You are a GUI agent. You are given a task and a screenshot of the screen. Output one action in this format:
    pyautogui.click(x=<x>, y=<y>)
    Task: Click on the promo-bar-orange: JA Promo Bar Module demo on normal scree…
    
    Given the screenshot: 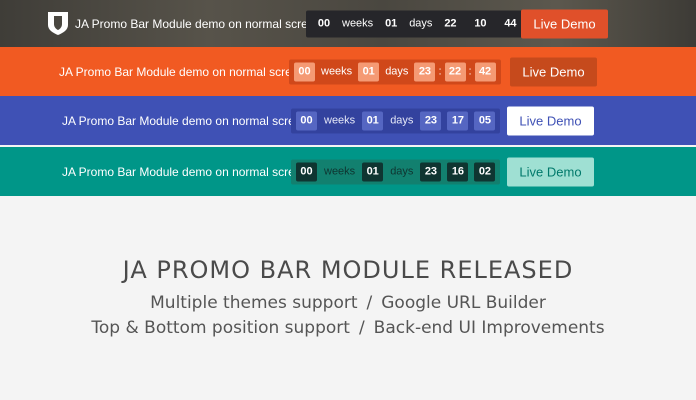 What is the action you would take?
    pyautogui.click(x=348, y=71)
    